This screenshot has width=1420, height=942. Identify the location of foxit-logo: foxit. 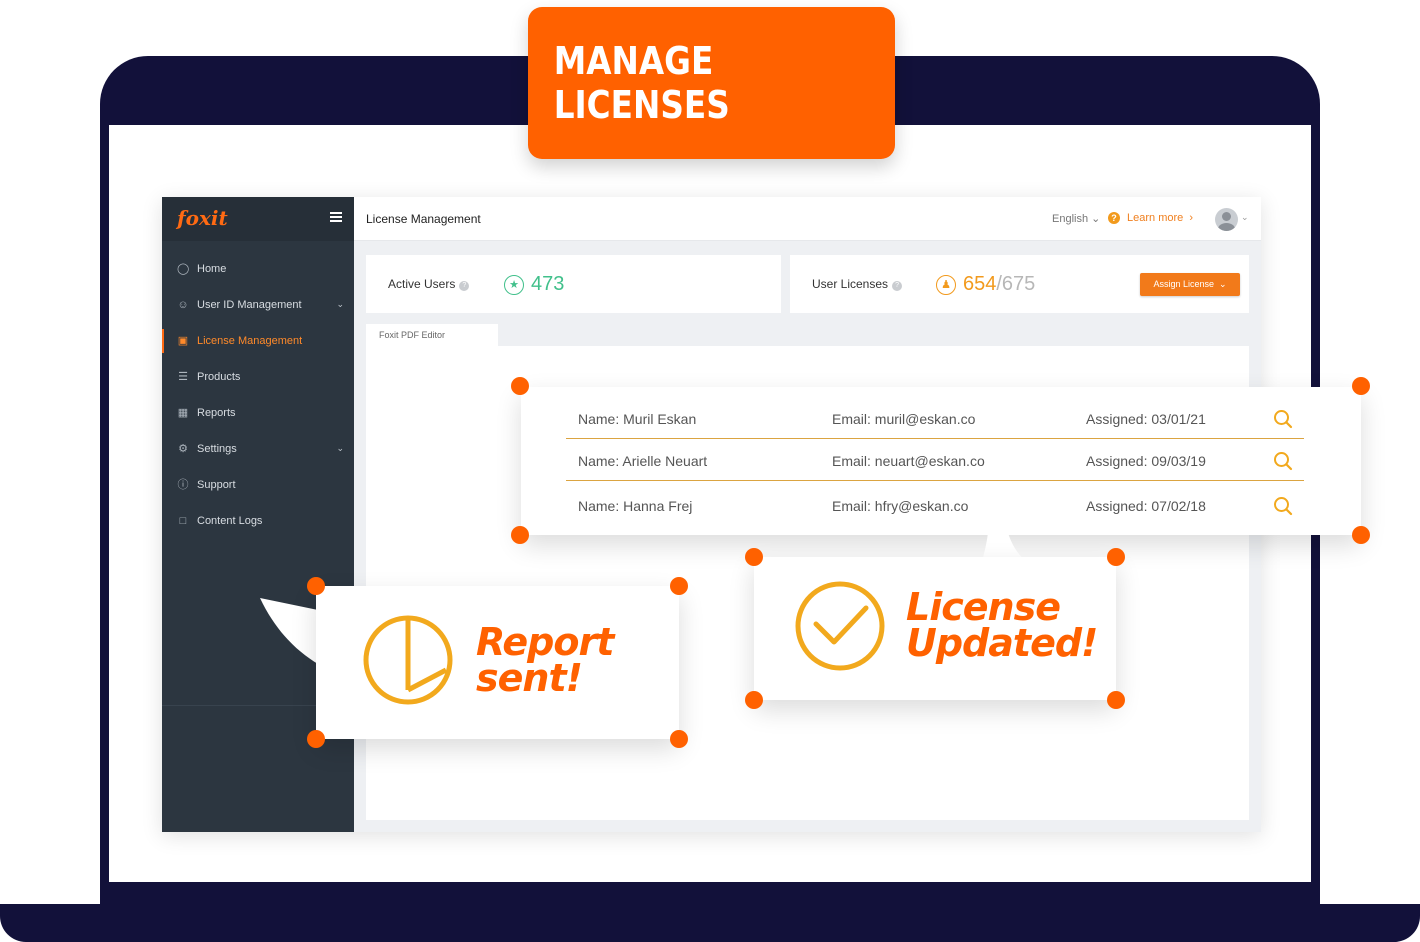
(202, 218).